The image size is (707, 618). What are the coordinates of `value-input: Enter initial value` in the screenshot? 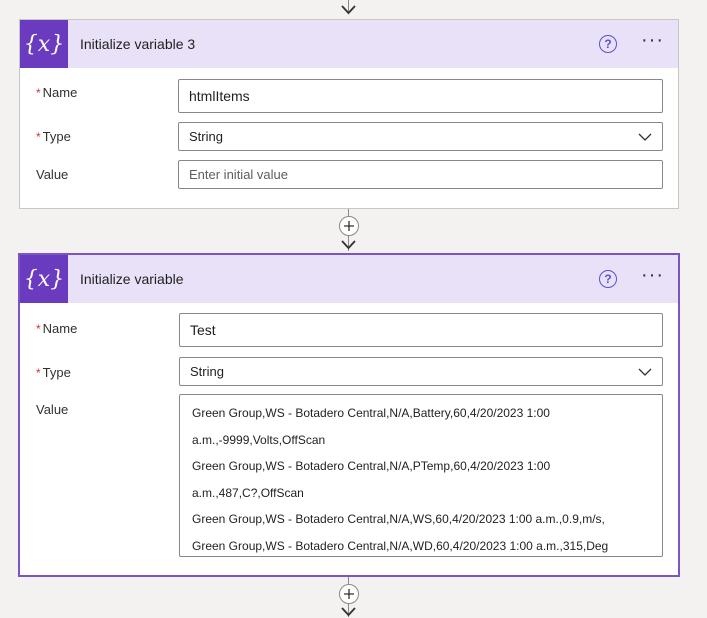 It's located at (420, 174).